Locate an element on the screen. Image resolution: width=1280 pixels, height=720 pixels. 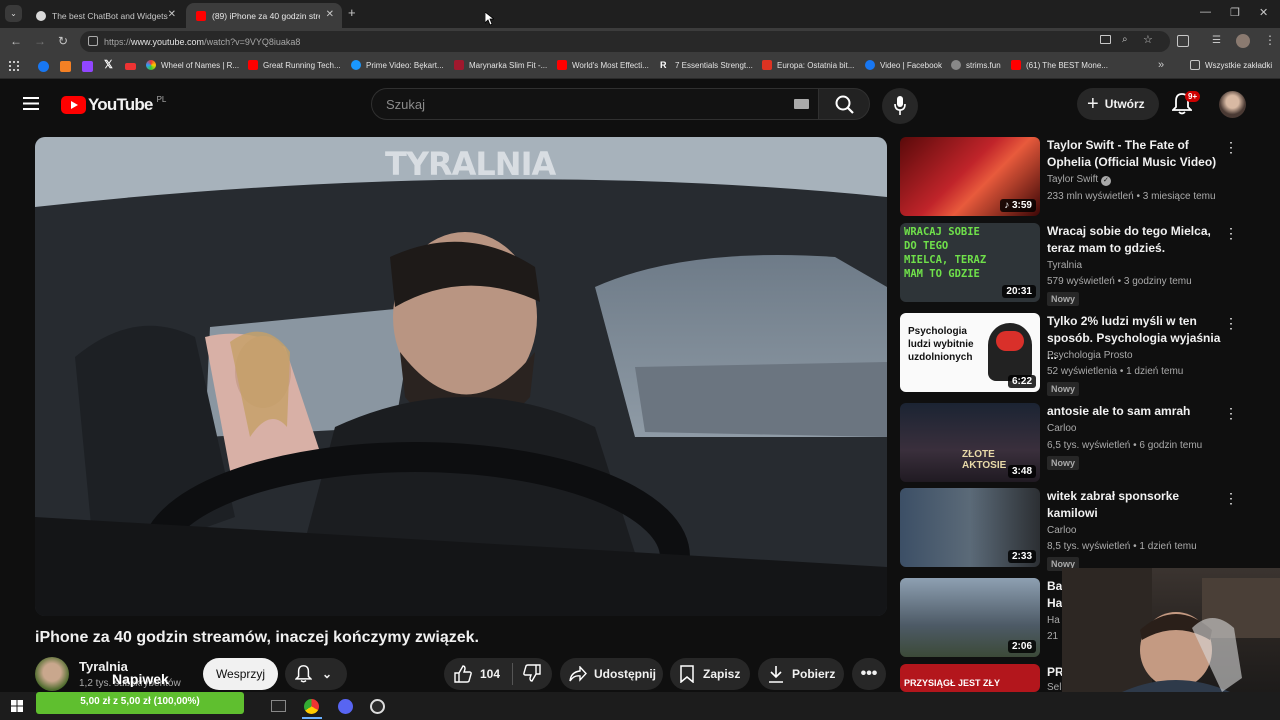
youtube-logo: YouTube PL is located at coordinates (113, 105).